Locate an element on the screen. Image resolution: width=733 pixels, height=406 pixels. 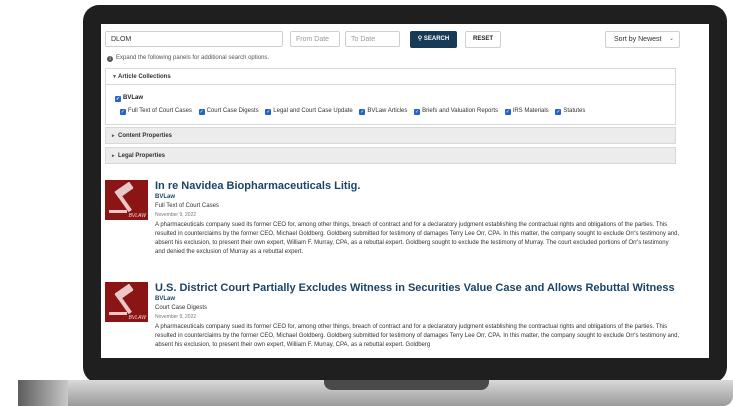
panel-content-properties-label: Content Properties is located at coordinates (145, 136).